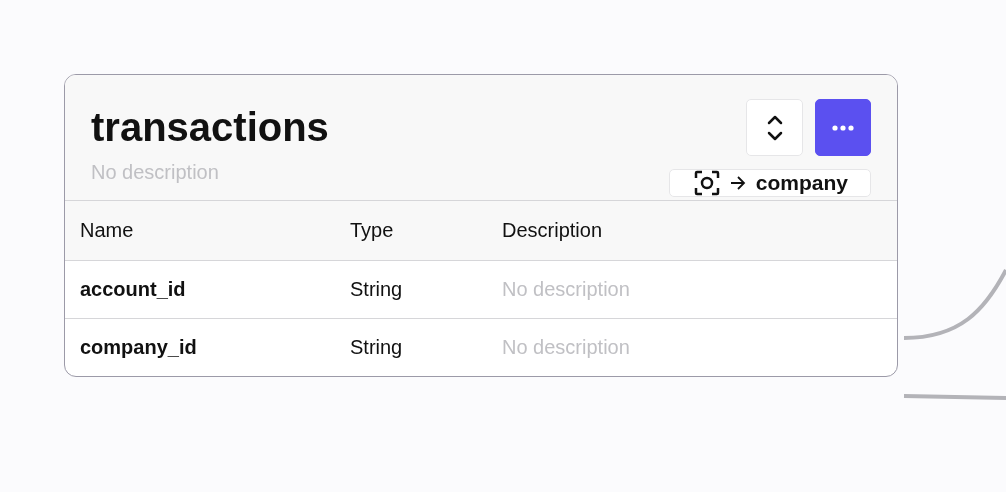 The height and width of the screenshot is (492, 1006). I want to click on field-name: company_id, so click(139, 347).